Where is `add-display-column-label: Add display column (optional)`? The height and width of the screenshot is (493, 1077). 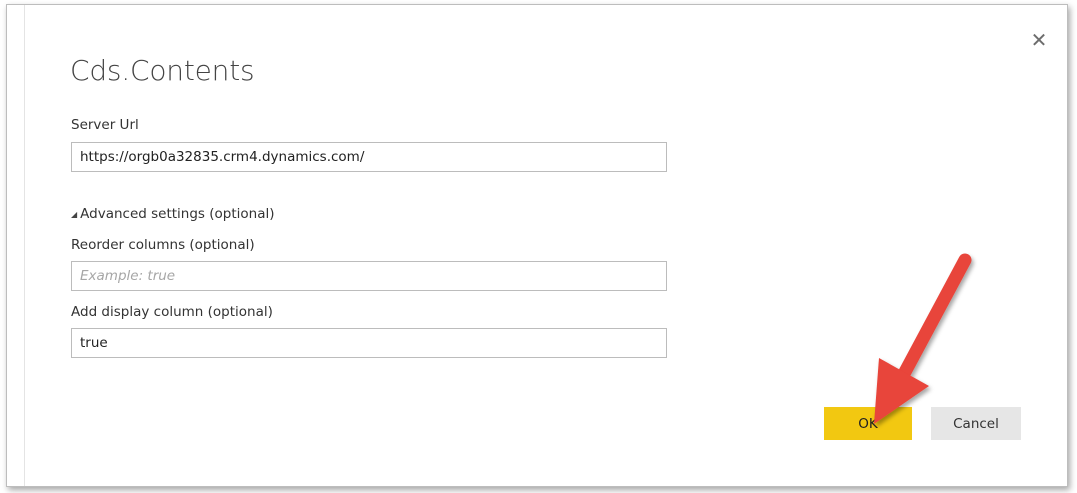
add-display-column-label: Add display column (optional) is located at coordinates (172, 312).